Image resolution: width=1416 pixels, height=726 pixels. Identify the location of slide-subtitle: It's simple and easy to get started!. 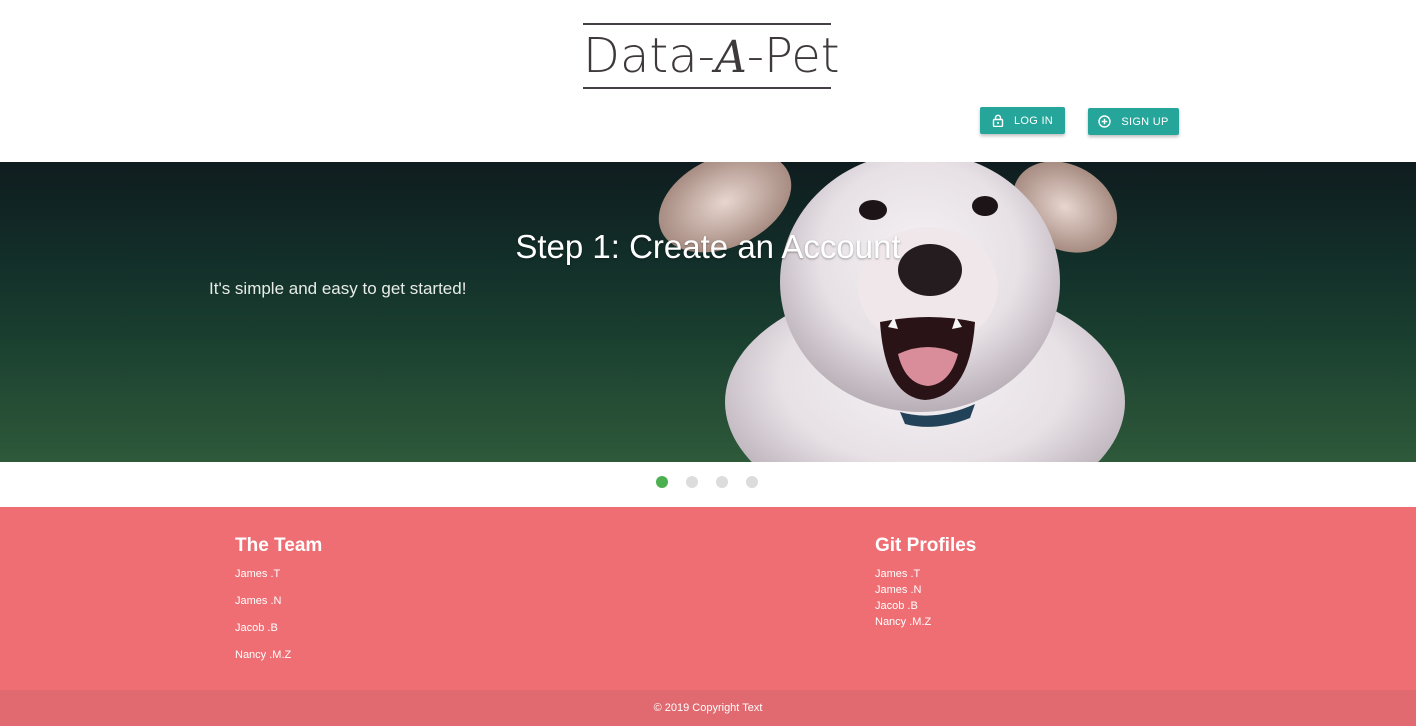
(338, 288).